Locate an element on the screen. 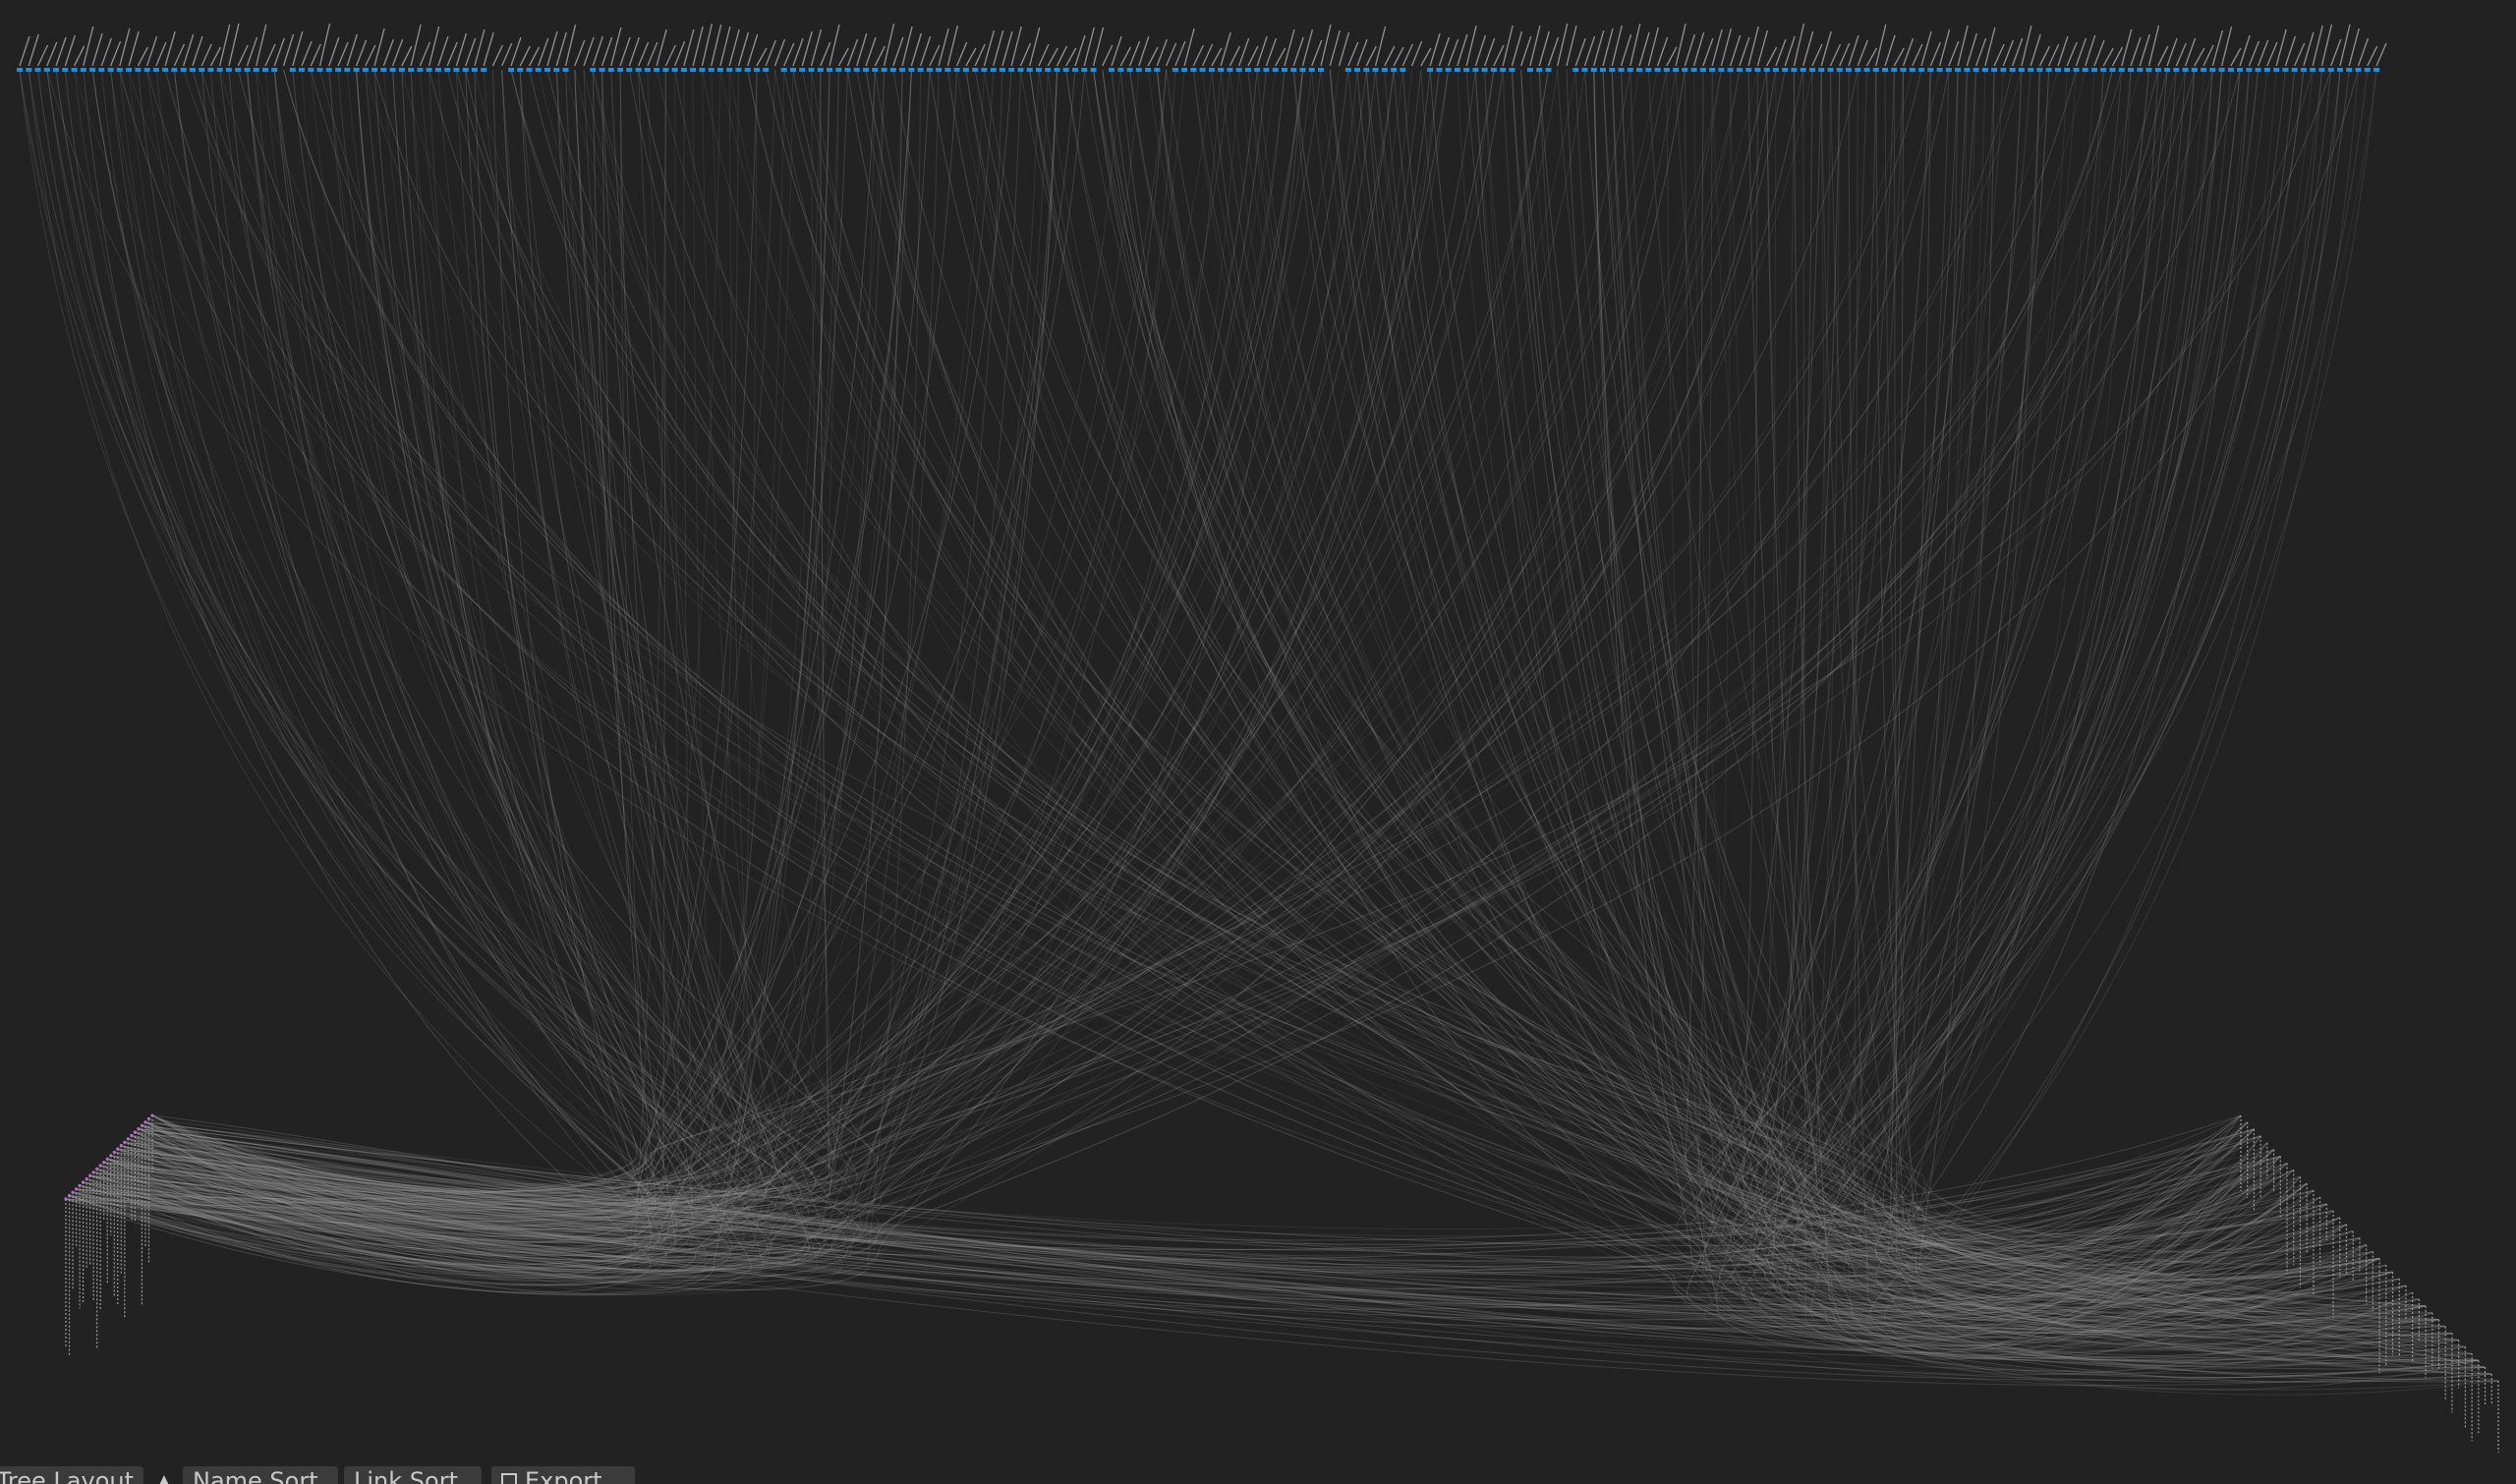 The height and width of the screenshot is (1484, 2516). chevron-up-icon: ▲ is located at coordinates (164, 1475).